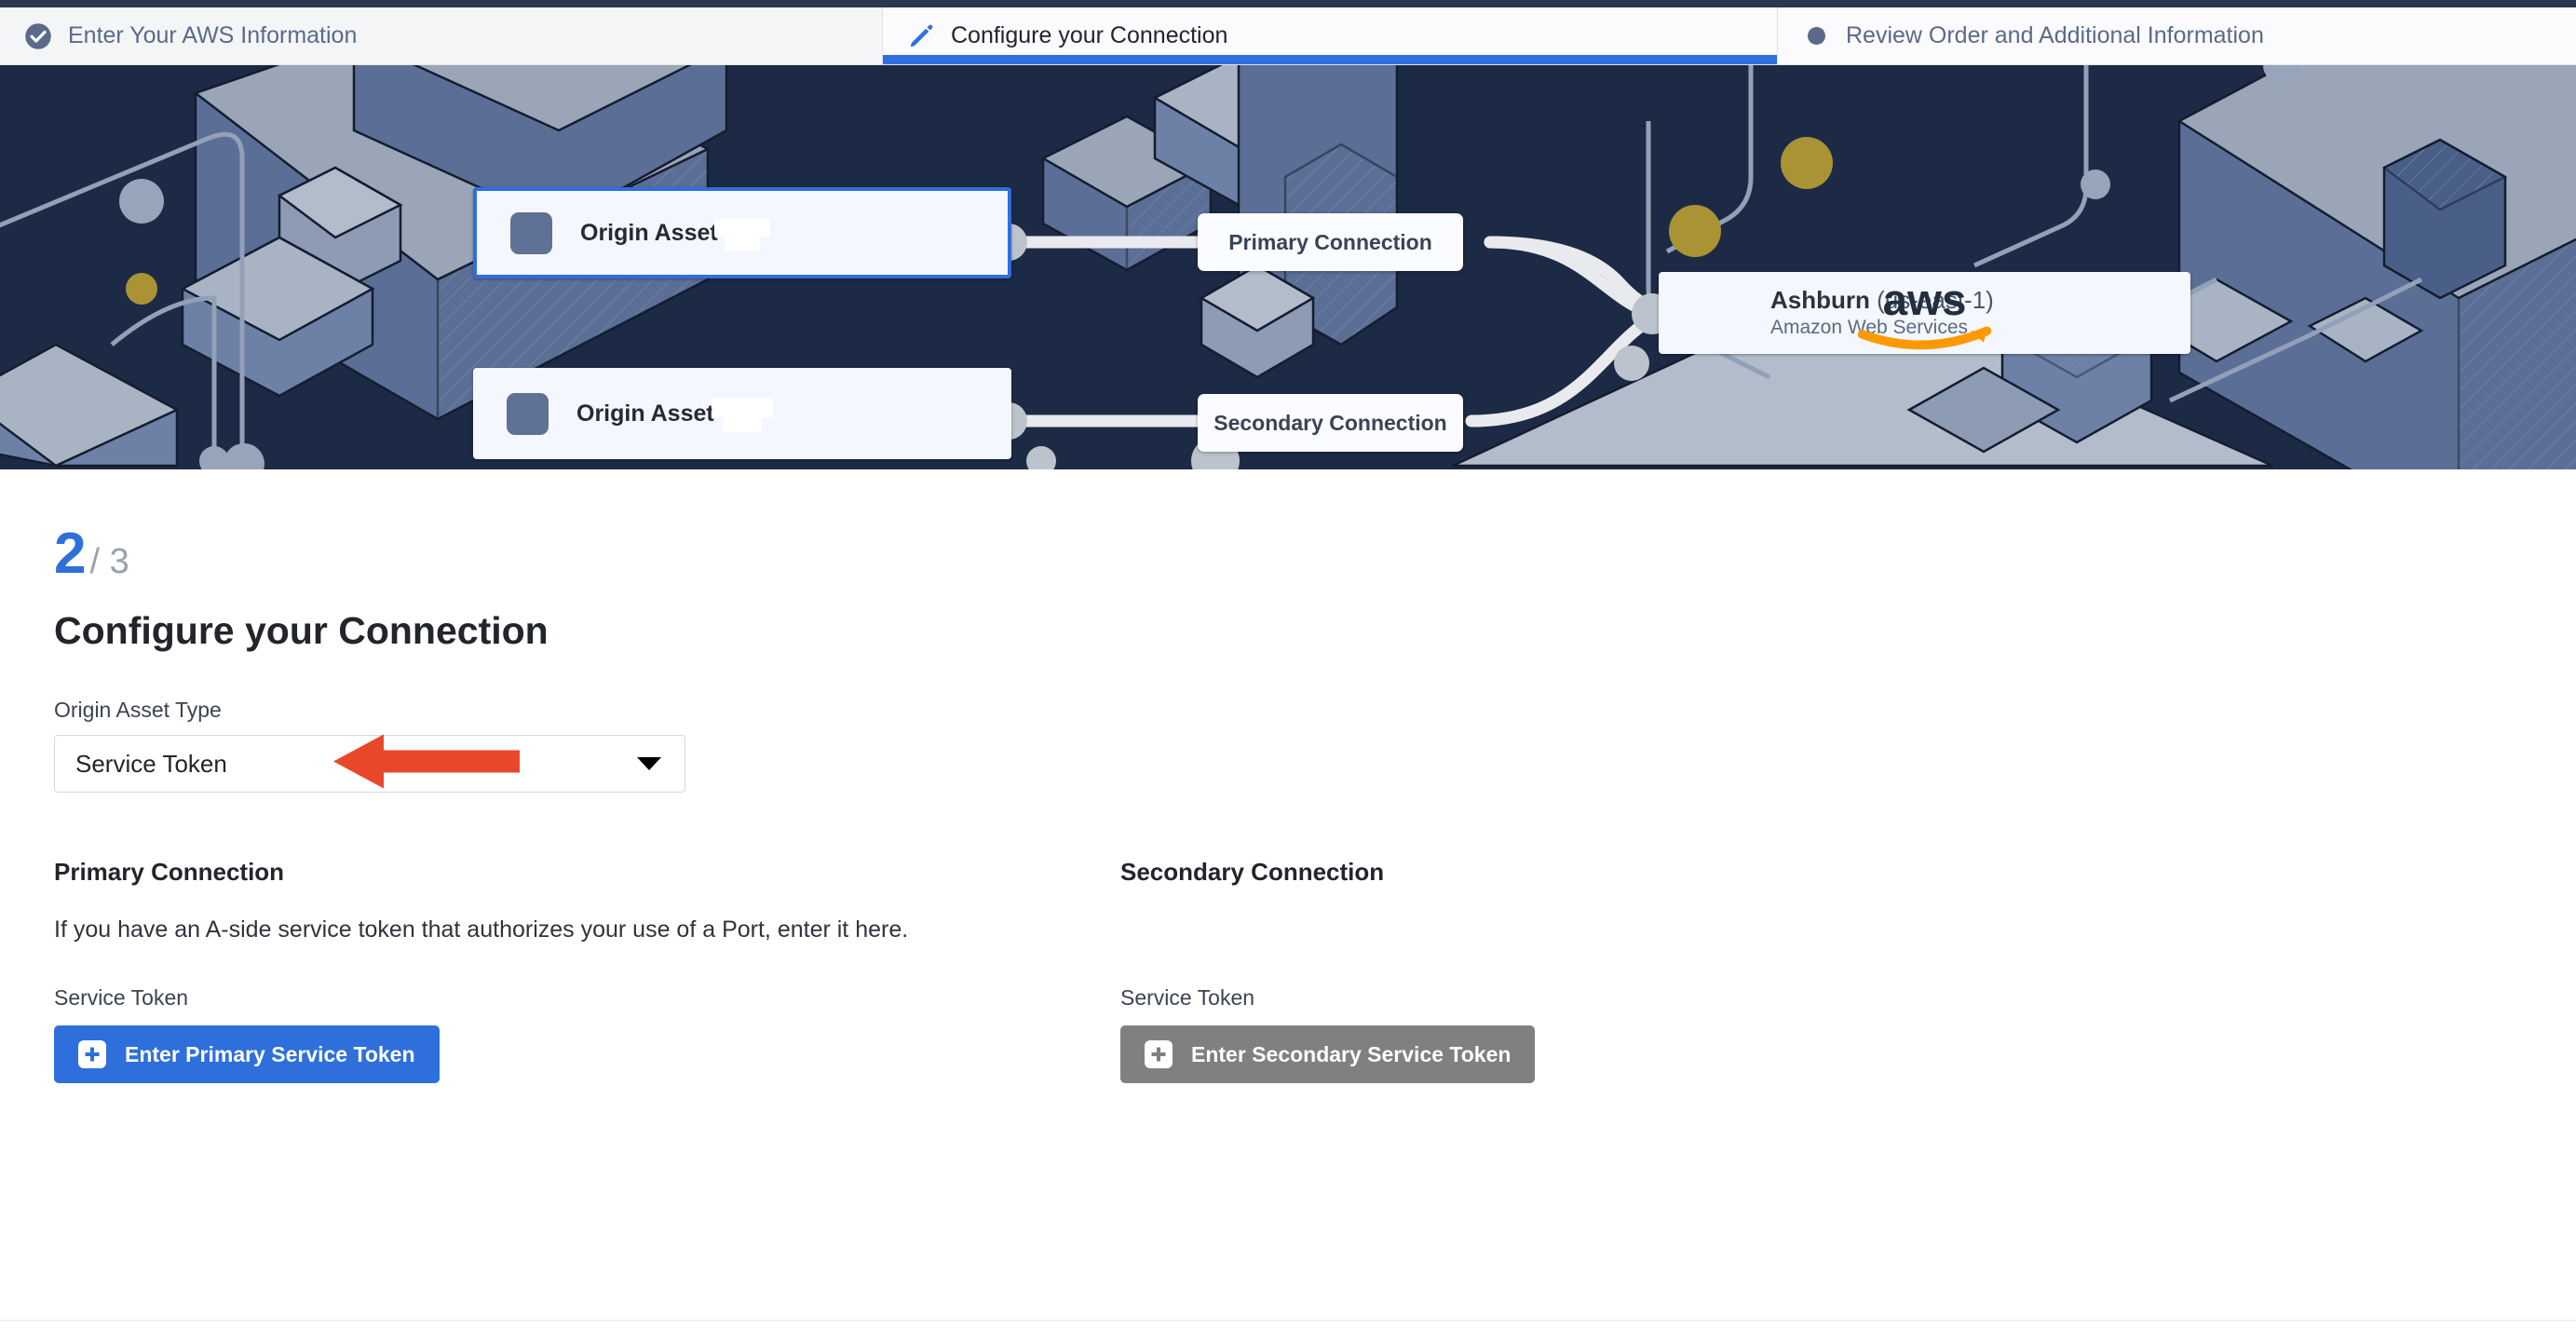 The image size is (2576, 1330). What do you see at coordinates (70, 554) in the screenshot?
I see `step-number: 2` at bounding box center [70, 554].